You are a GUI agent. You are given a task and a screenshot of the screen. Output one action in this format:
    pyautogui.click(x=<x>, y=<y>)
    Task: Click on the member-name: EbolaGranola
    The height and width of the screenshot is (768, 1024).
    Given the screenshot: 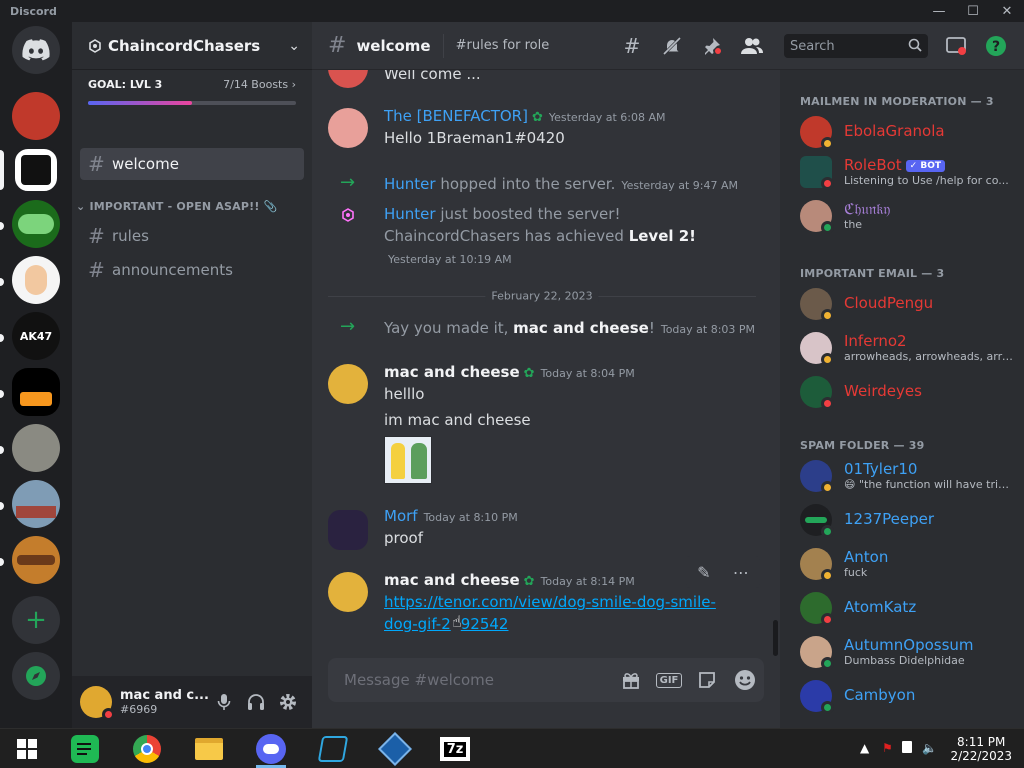 What is the action you would take?
    pyautogui.click(x=894, y=131)
    